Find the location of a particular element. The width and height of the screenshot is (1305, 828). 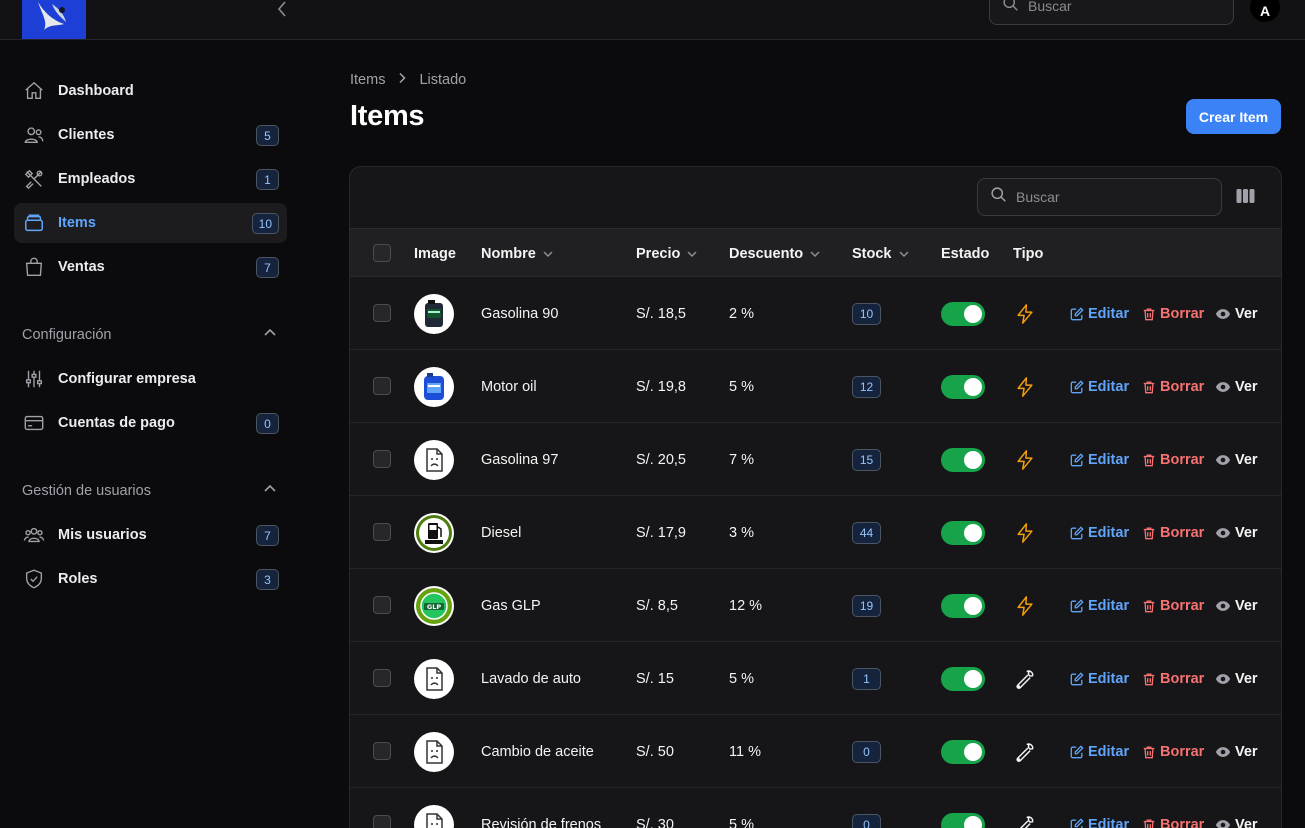

user-avatar: A is located at coordinates (1265, 11).